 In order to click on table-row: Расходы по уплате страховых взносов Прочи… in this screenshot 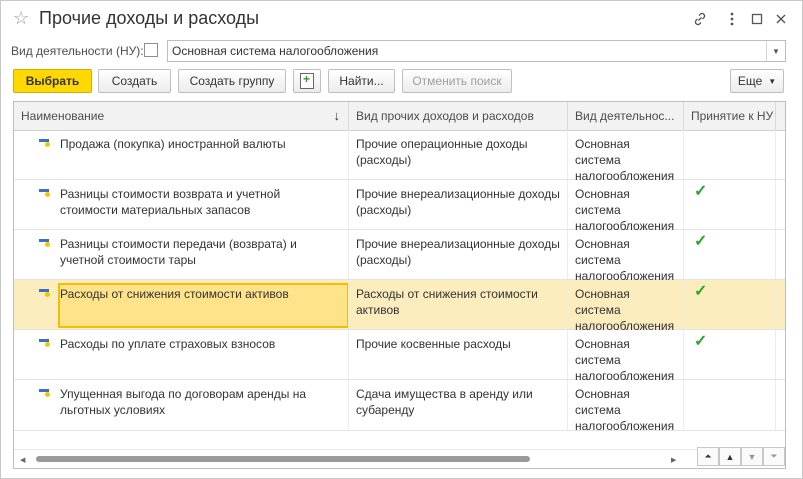, I will do `click(399, 356)`.